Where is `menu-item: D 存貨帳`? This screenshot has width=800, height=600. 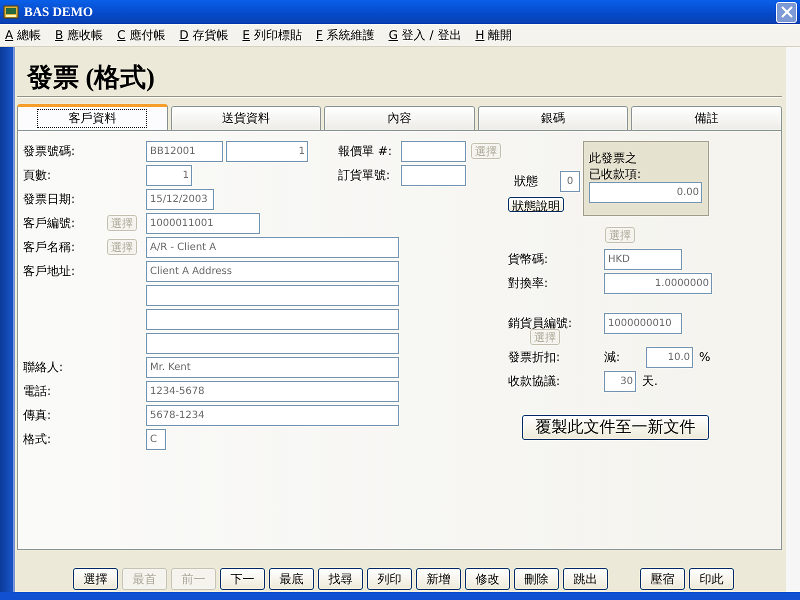
menu-item: D 存貨帳 is located at coordinates (203, 35).